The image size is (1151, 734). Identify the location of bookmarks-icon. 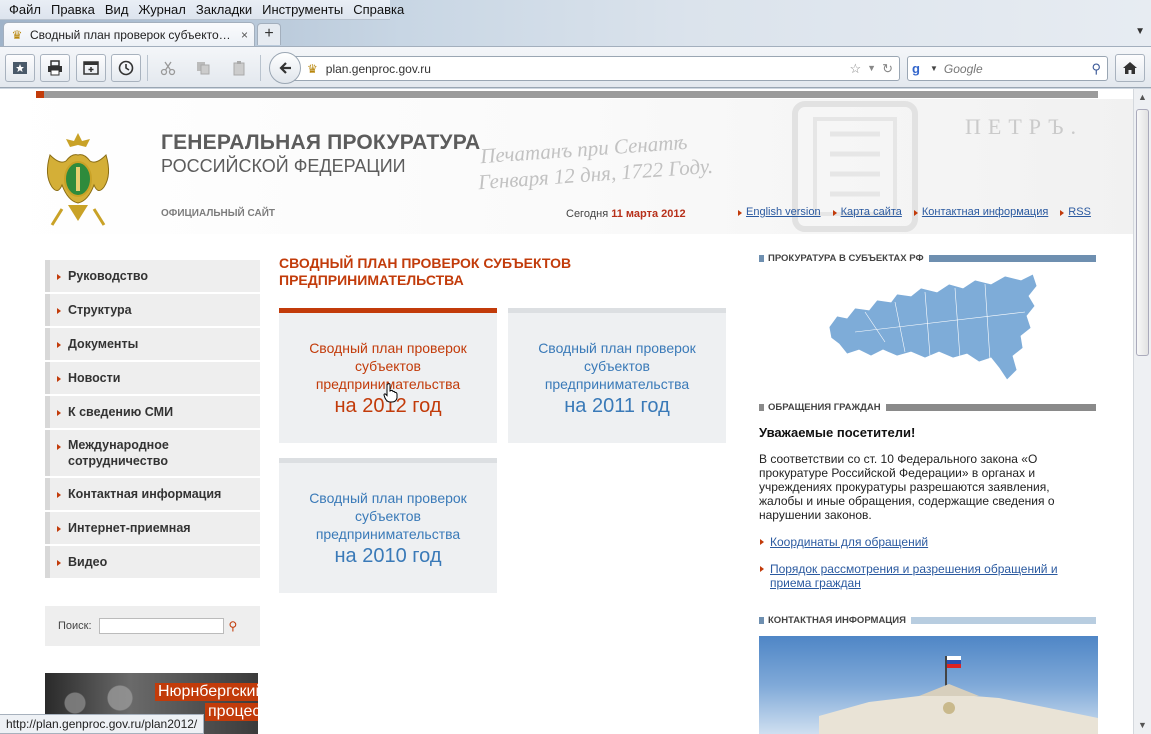
(20, 68).